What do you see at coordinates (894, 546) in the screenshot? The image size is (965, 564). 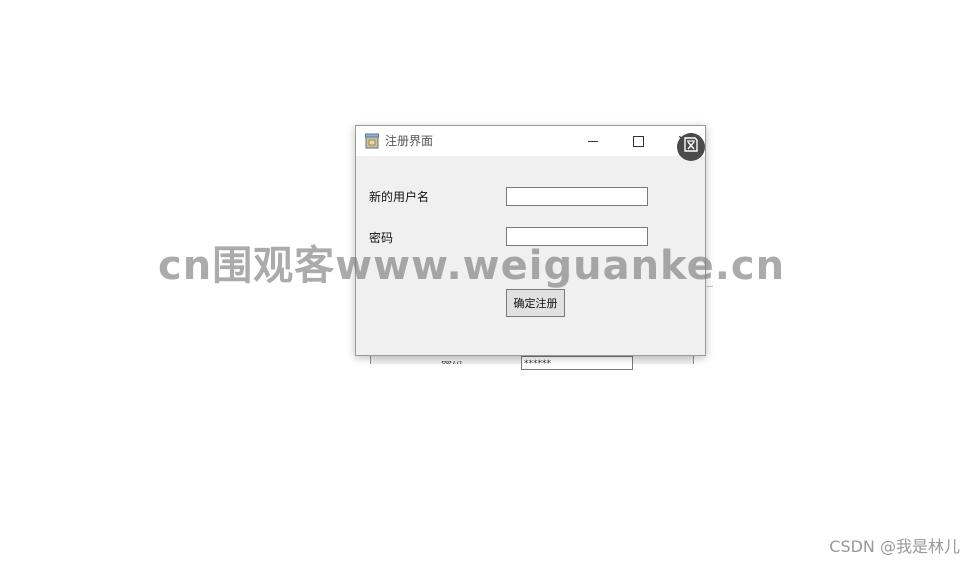 I see `credit-text: CSDN @我是林儿` at bounding box center [894, 546].